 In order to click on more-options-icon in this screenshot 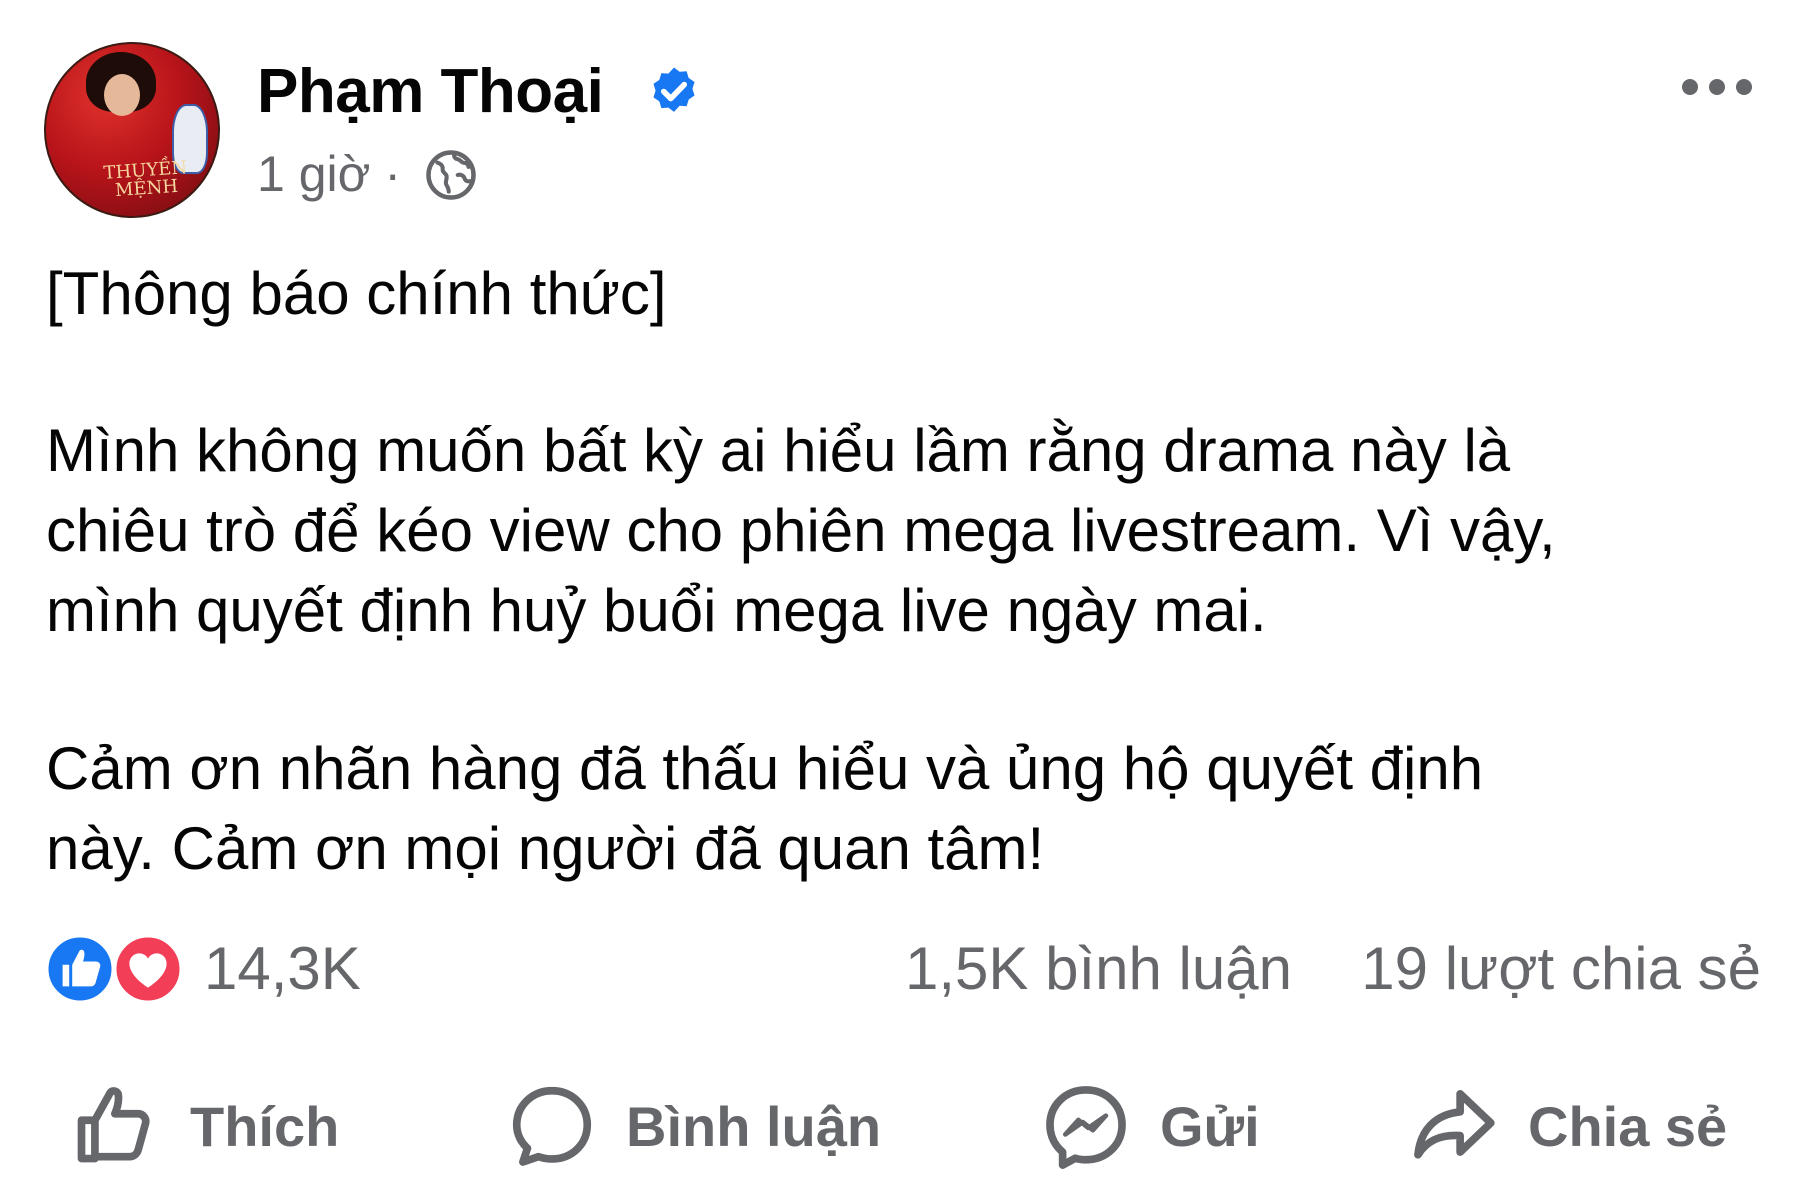, I will do `click(1717, 87)`.